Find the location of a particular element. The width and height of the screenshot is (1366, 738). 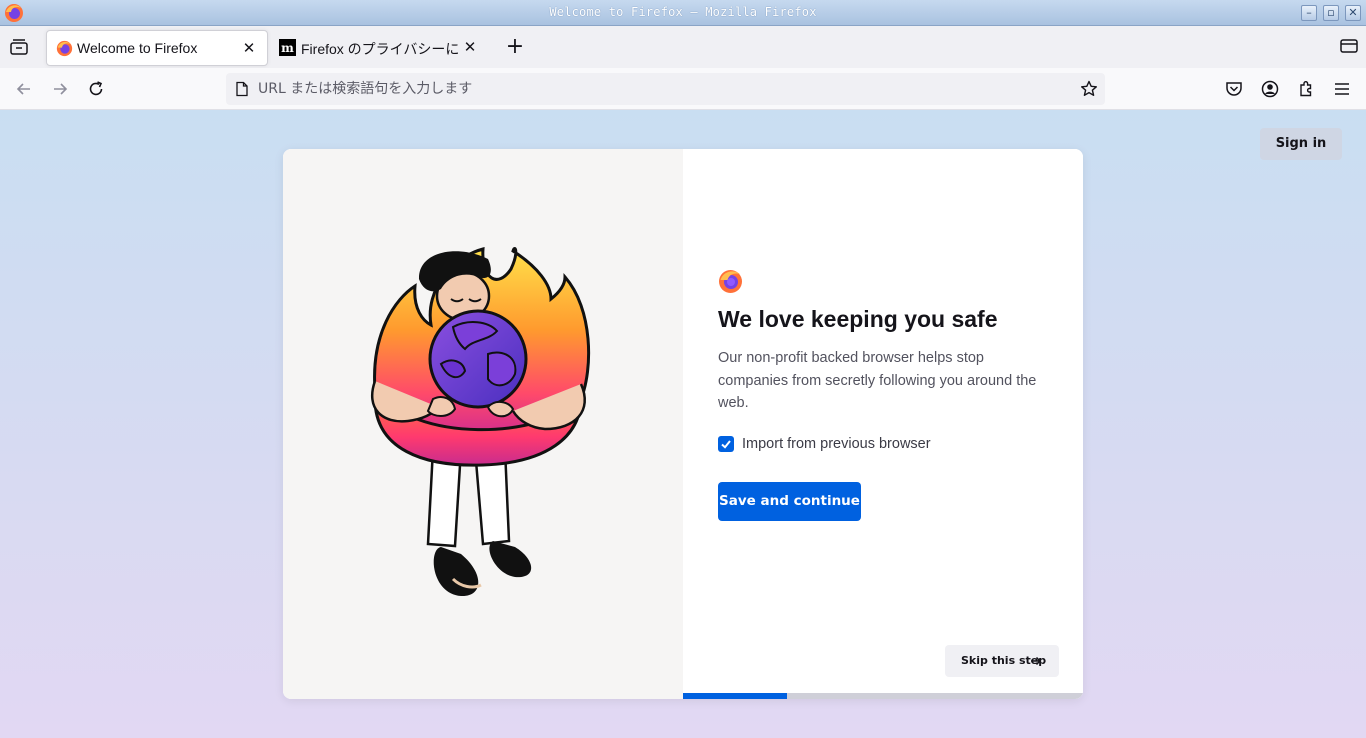

progress-bar-fill is located at coordinates (735, 696).